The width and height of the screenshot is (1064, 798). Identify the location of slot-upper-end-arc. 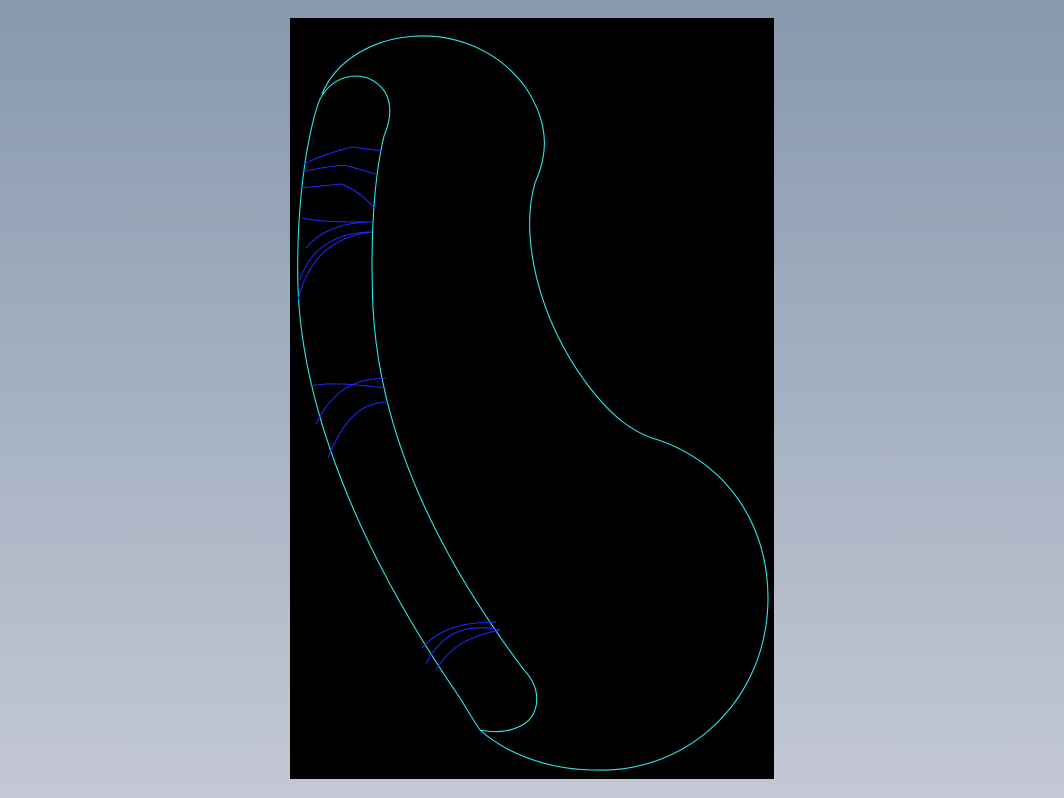
(354, 106).